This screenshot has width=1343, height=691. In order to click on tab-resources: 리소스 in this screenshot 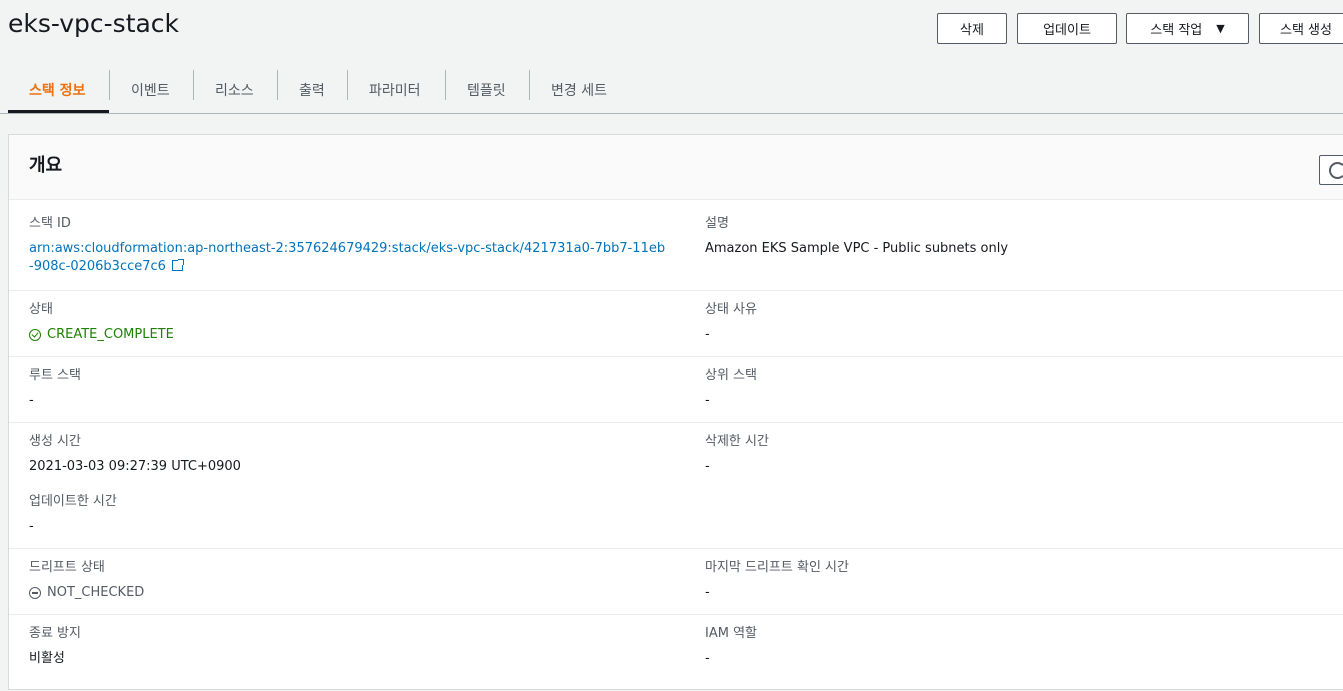, I will do `click(234, 90)`.